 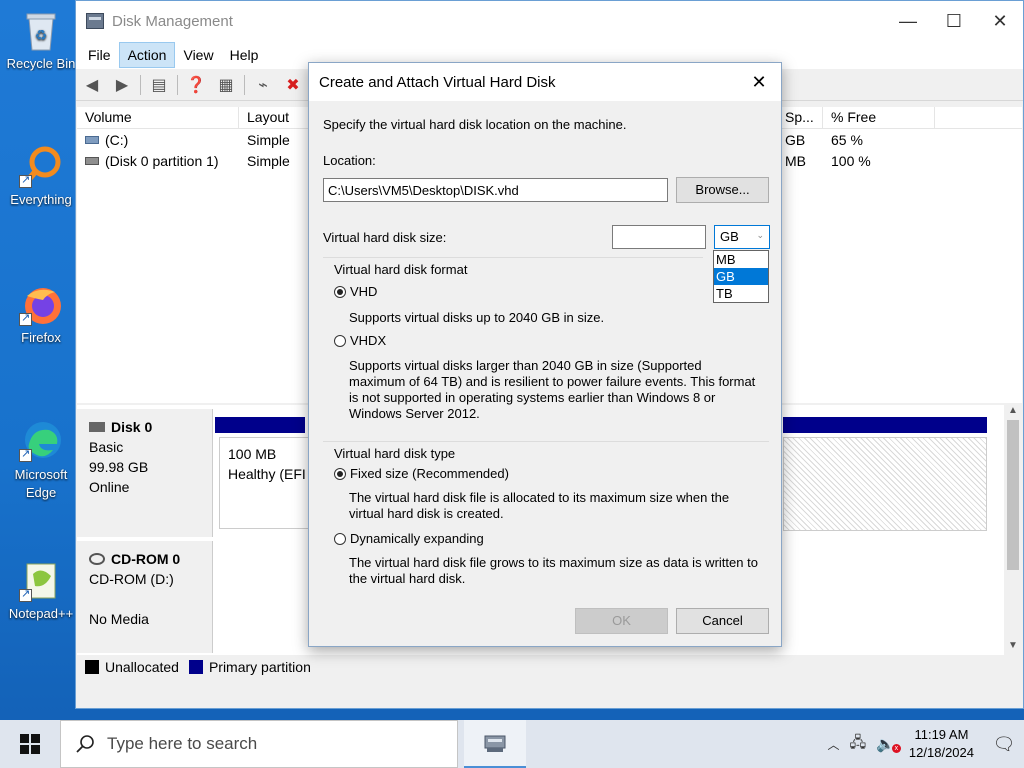 What do you see at coordinates (226, 85) in the screenshot?
I see `properties-icon: ▦` at bounding box center [226, 85].